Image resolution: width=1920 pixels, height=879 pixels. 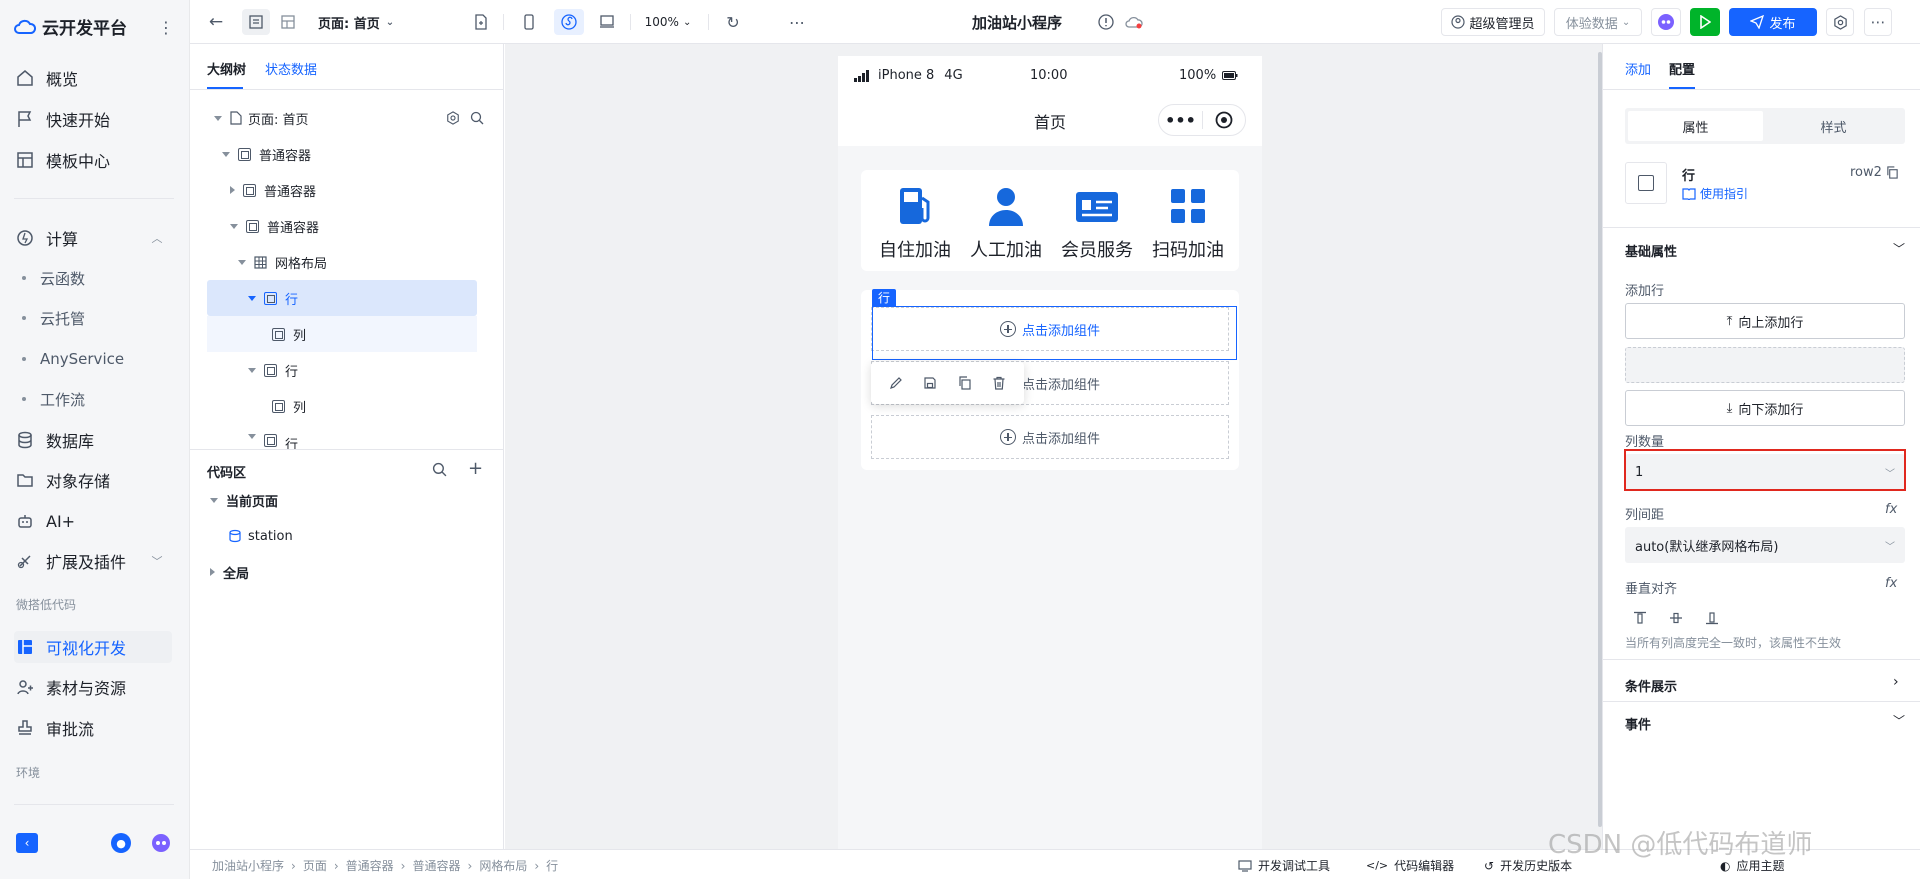 I want to click on capsule-menu: •••, so click(x=1202, y=120).